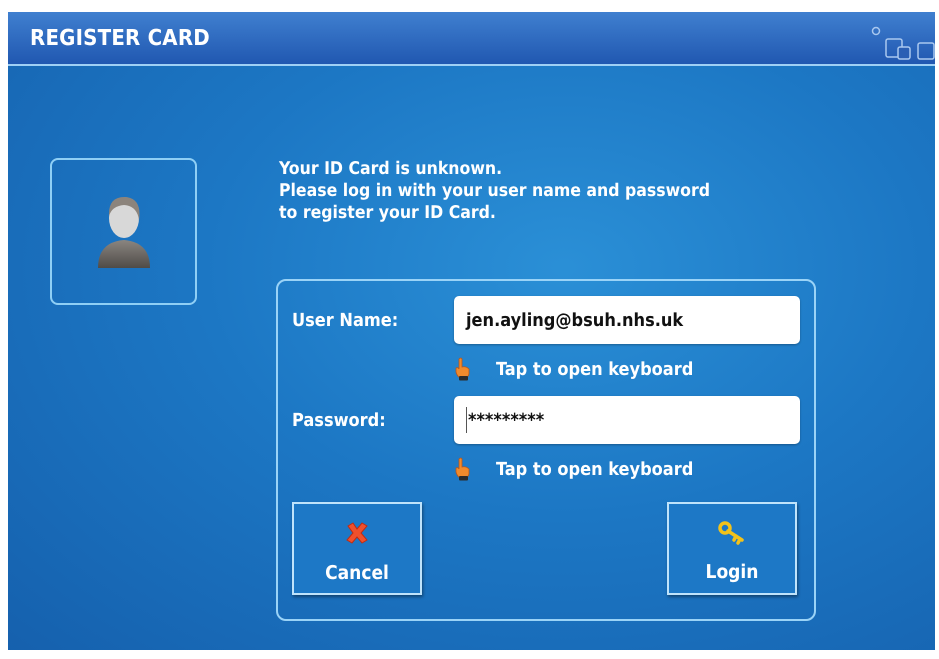 Image resolution: width=939 pixels, height=659 pixels. I want to click on cancel-button: Cancel, so click(357, 548).